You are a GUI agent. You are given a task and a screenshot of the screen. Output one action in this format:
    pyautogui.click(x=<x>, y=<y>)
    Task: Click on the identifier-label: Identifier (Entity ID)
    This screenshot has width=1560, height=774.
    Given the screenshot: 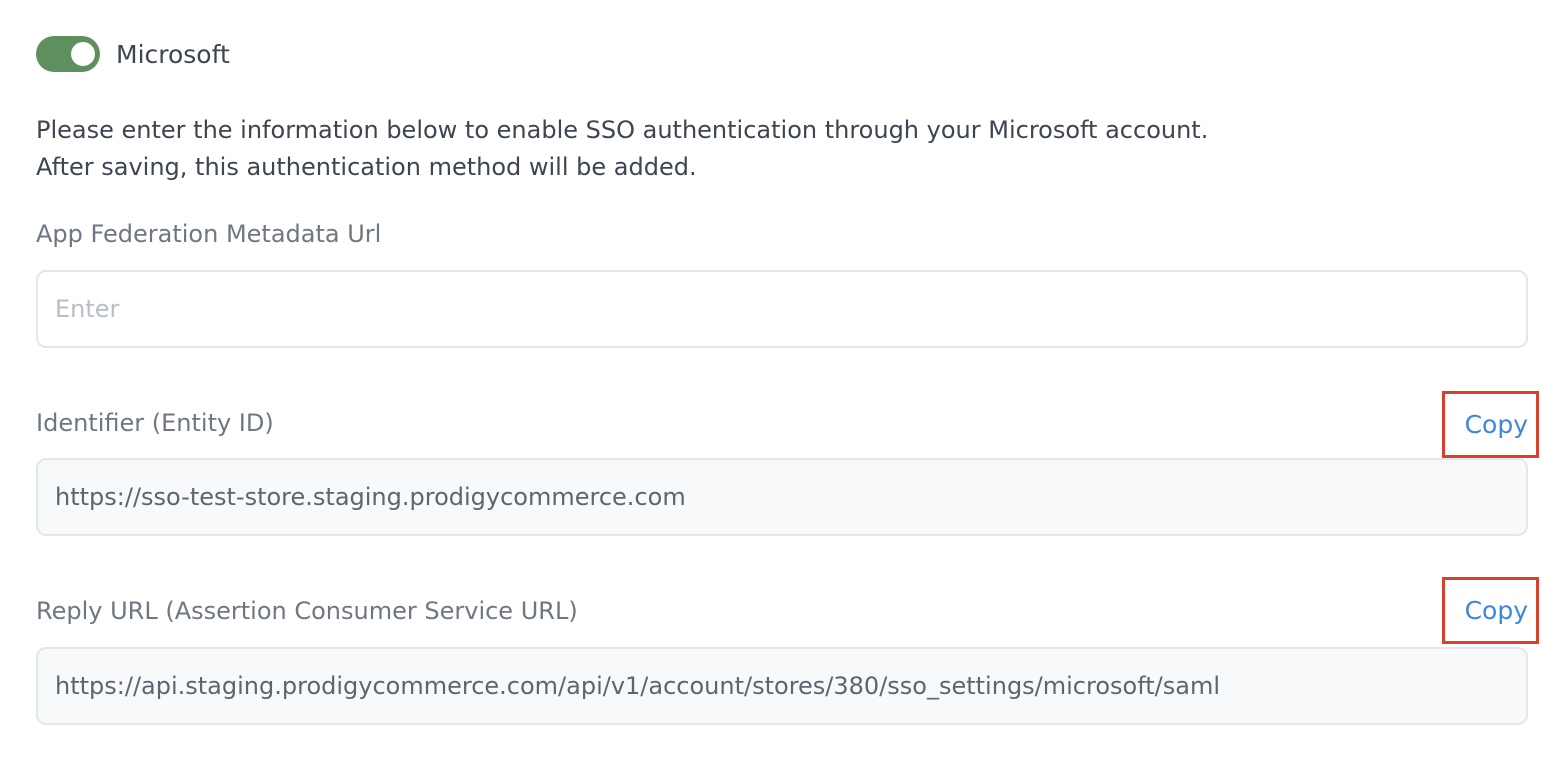 What is the action you would take?
    pyautogui.click(x=155, y=423)
    